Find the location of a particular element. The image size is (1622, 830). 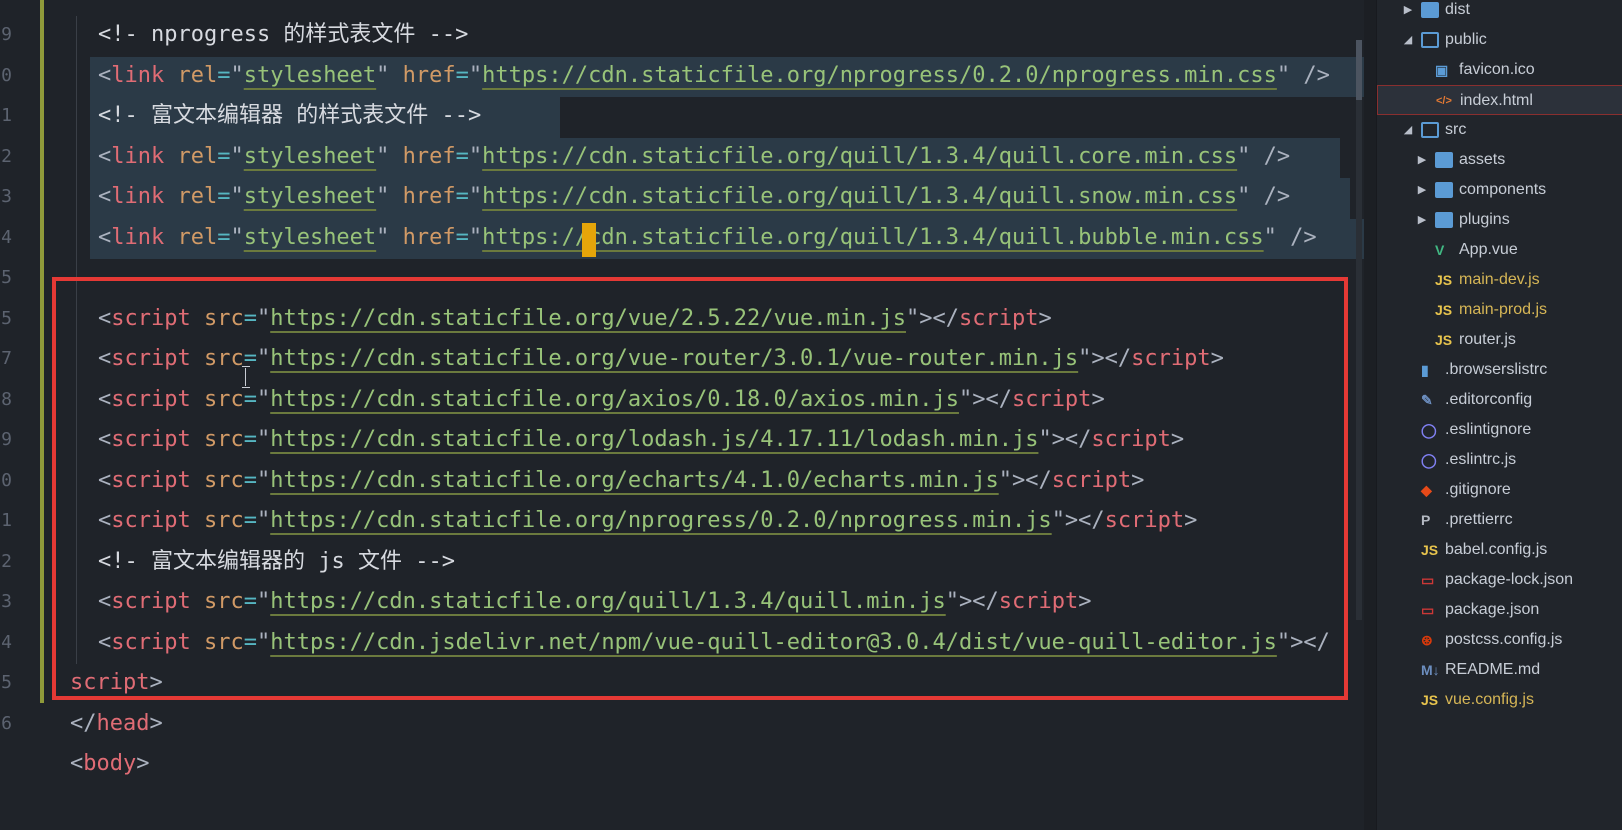

code-line: <!- nprogress 的样式表文件 --> is located at coordinates (283, 35).